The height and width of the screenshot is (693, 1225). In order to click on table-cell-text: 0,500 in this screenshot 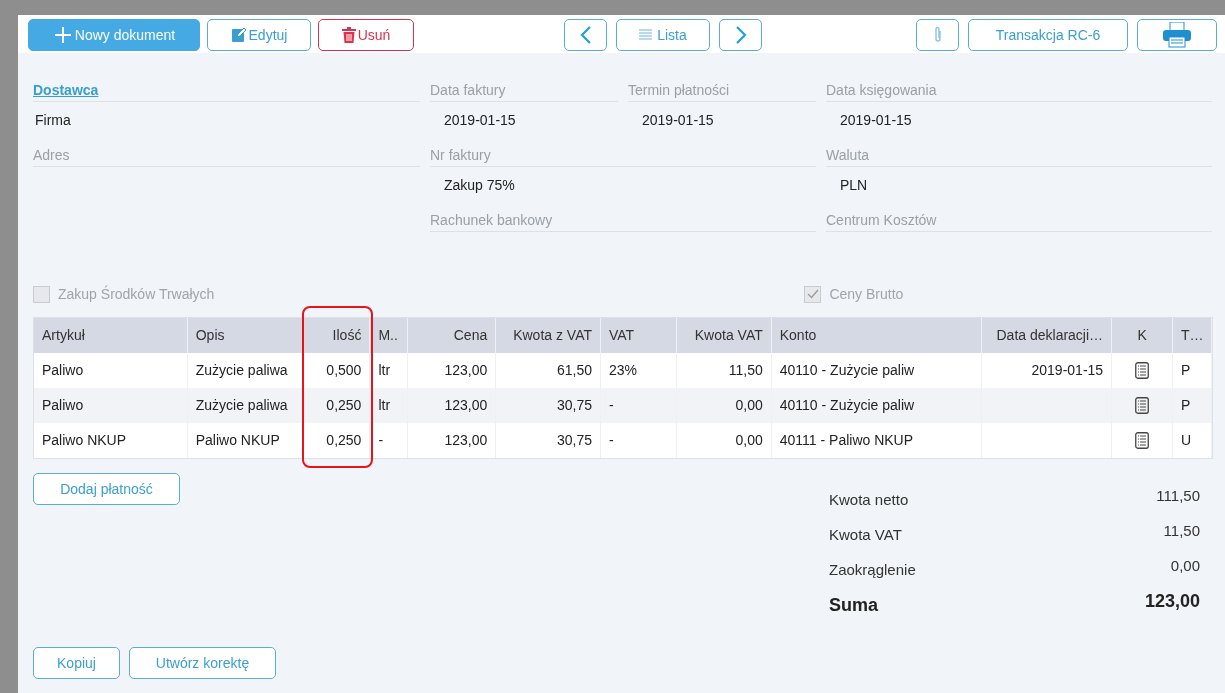, I will do `click(344, 370)`.